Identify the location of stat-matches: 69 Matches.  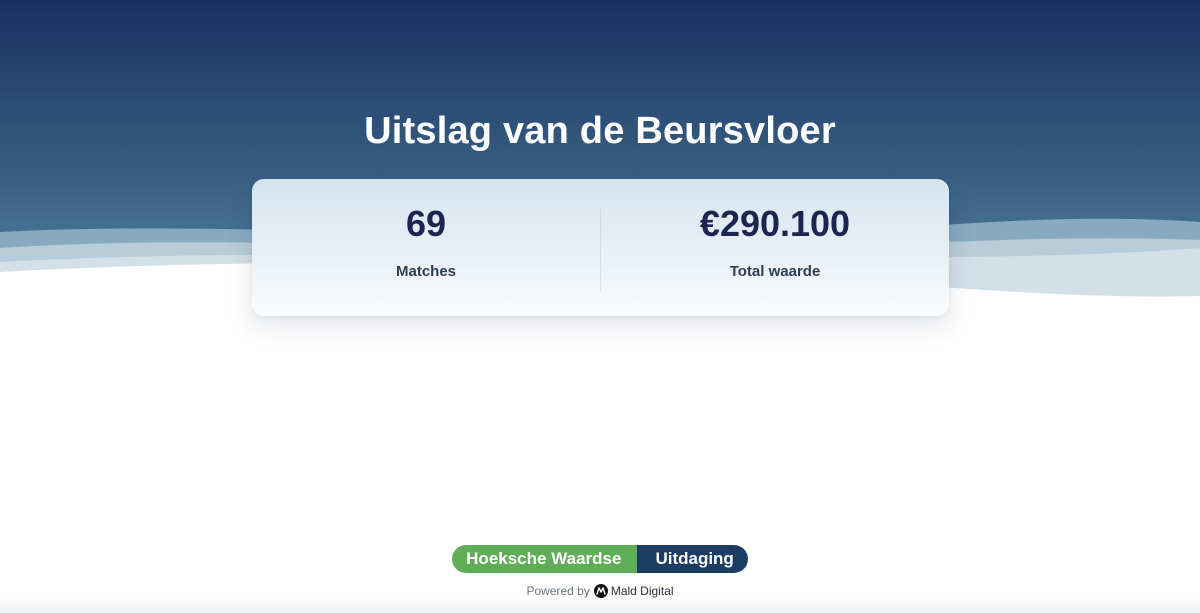
(426, 247).